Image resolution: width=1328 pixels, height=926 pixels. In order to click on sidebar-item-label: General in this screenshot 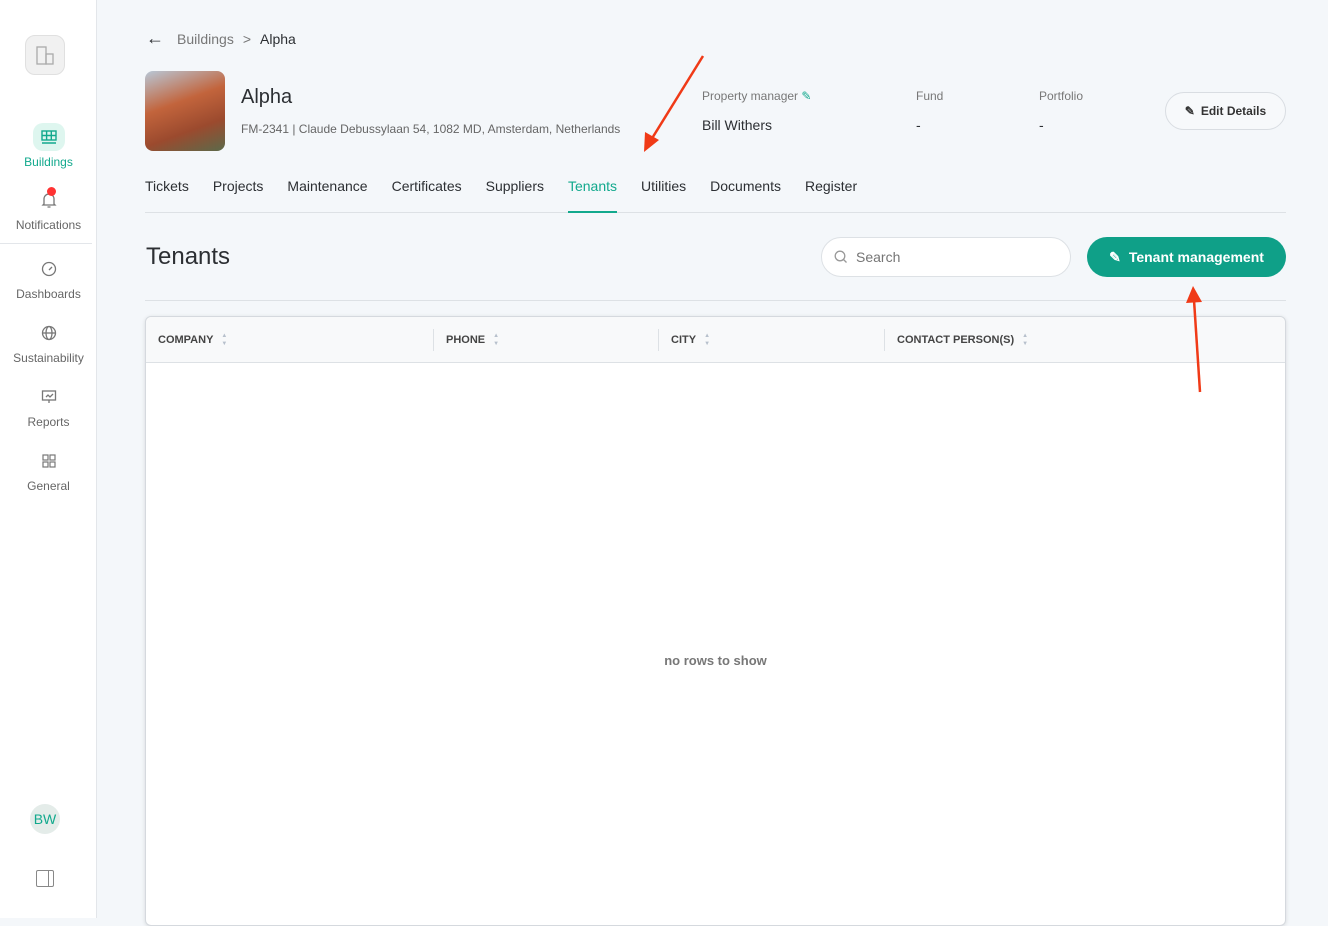, I will do `click(48, 486)`.